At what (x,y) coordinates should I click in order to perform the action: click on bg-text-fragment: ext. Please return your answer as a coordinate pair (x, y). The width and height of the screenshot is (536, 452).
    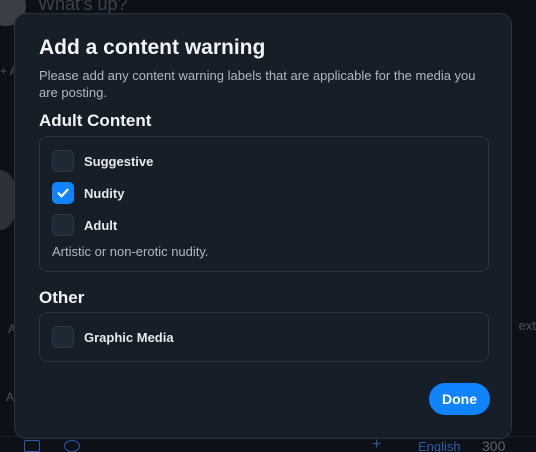
    Looking at the image, I should click on (527, 325).